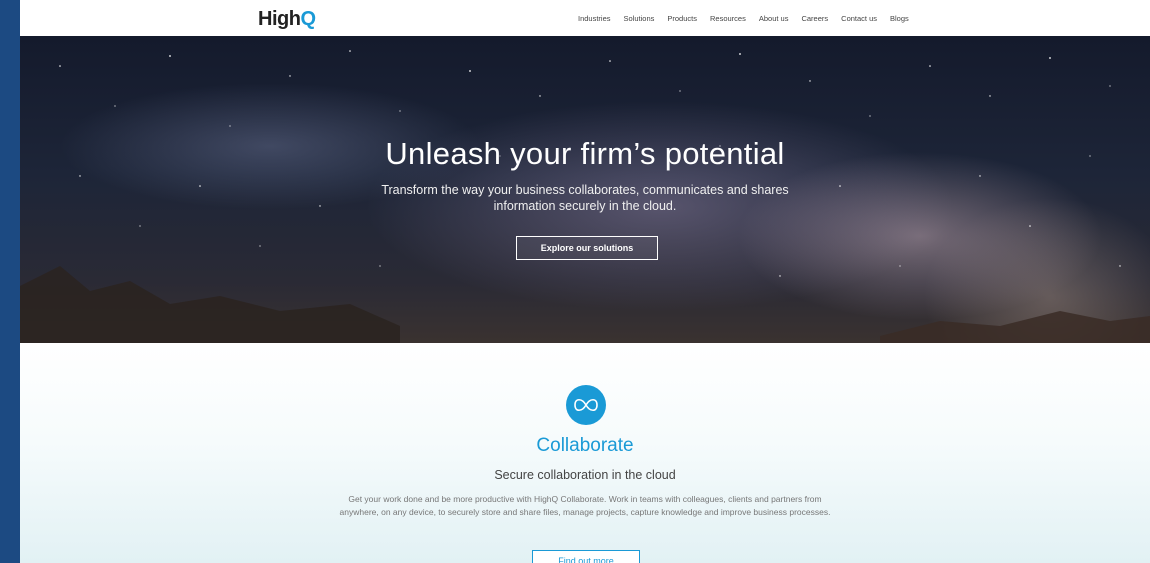 Image resolution: width=1150 pixels, height=563 pixels. Describe the element at coordinates (639, 18) in the screenshot. I see `nav-item-solutions: Solutions` at that location.